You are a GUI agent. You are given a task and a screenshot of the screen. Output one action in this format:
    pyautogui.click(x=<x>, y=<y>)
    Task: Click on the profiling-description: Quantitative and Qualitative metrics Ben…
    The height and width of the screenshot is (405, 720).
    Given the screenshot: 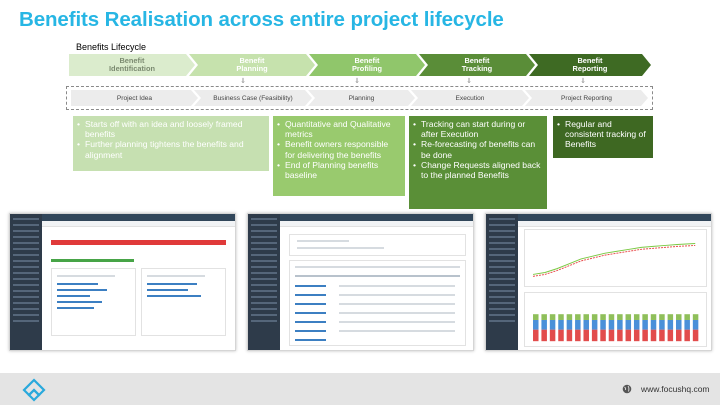 What is the action you would take?
    pyautogui.click(x=339, y=156)
    